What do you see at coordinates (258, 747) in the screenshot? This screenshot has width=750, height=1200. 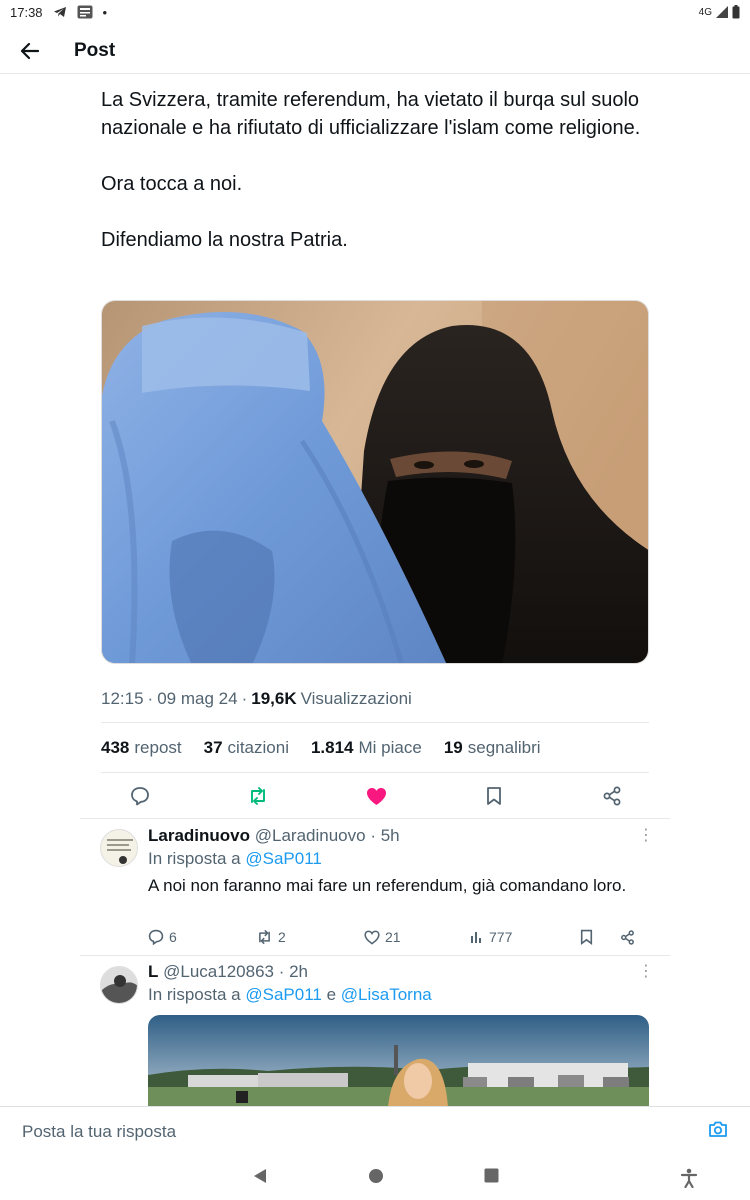 I see `quote-label: citazioni` at bounding box center [258, 747].